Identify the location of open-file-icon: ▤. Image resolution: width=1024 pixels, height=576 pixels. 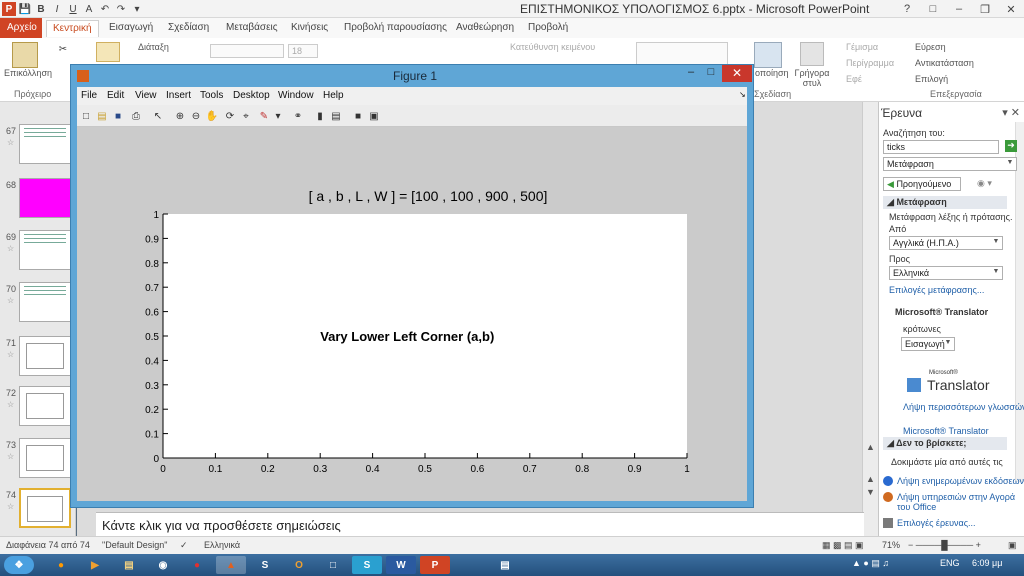
(102, 116).